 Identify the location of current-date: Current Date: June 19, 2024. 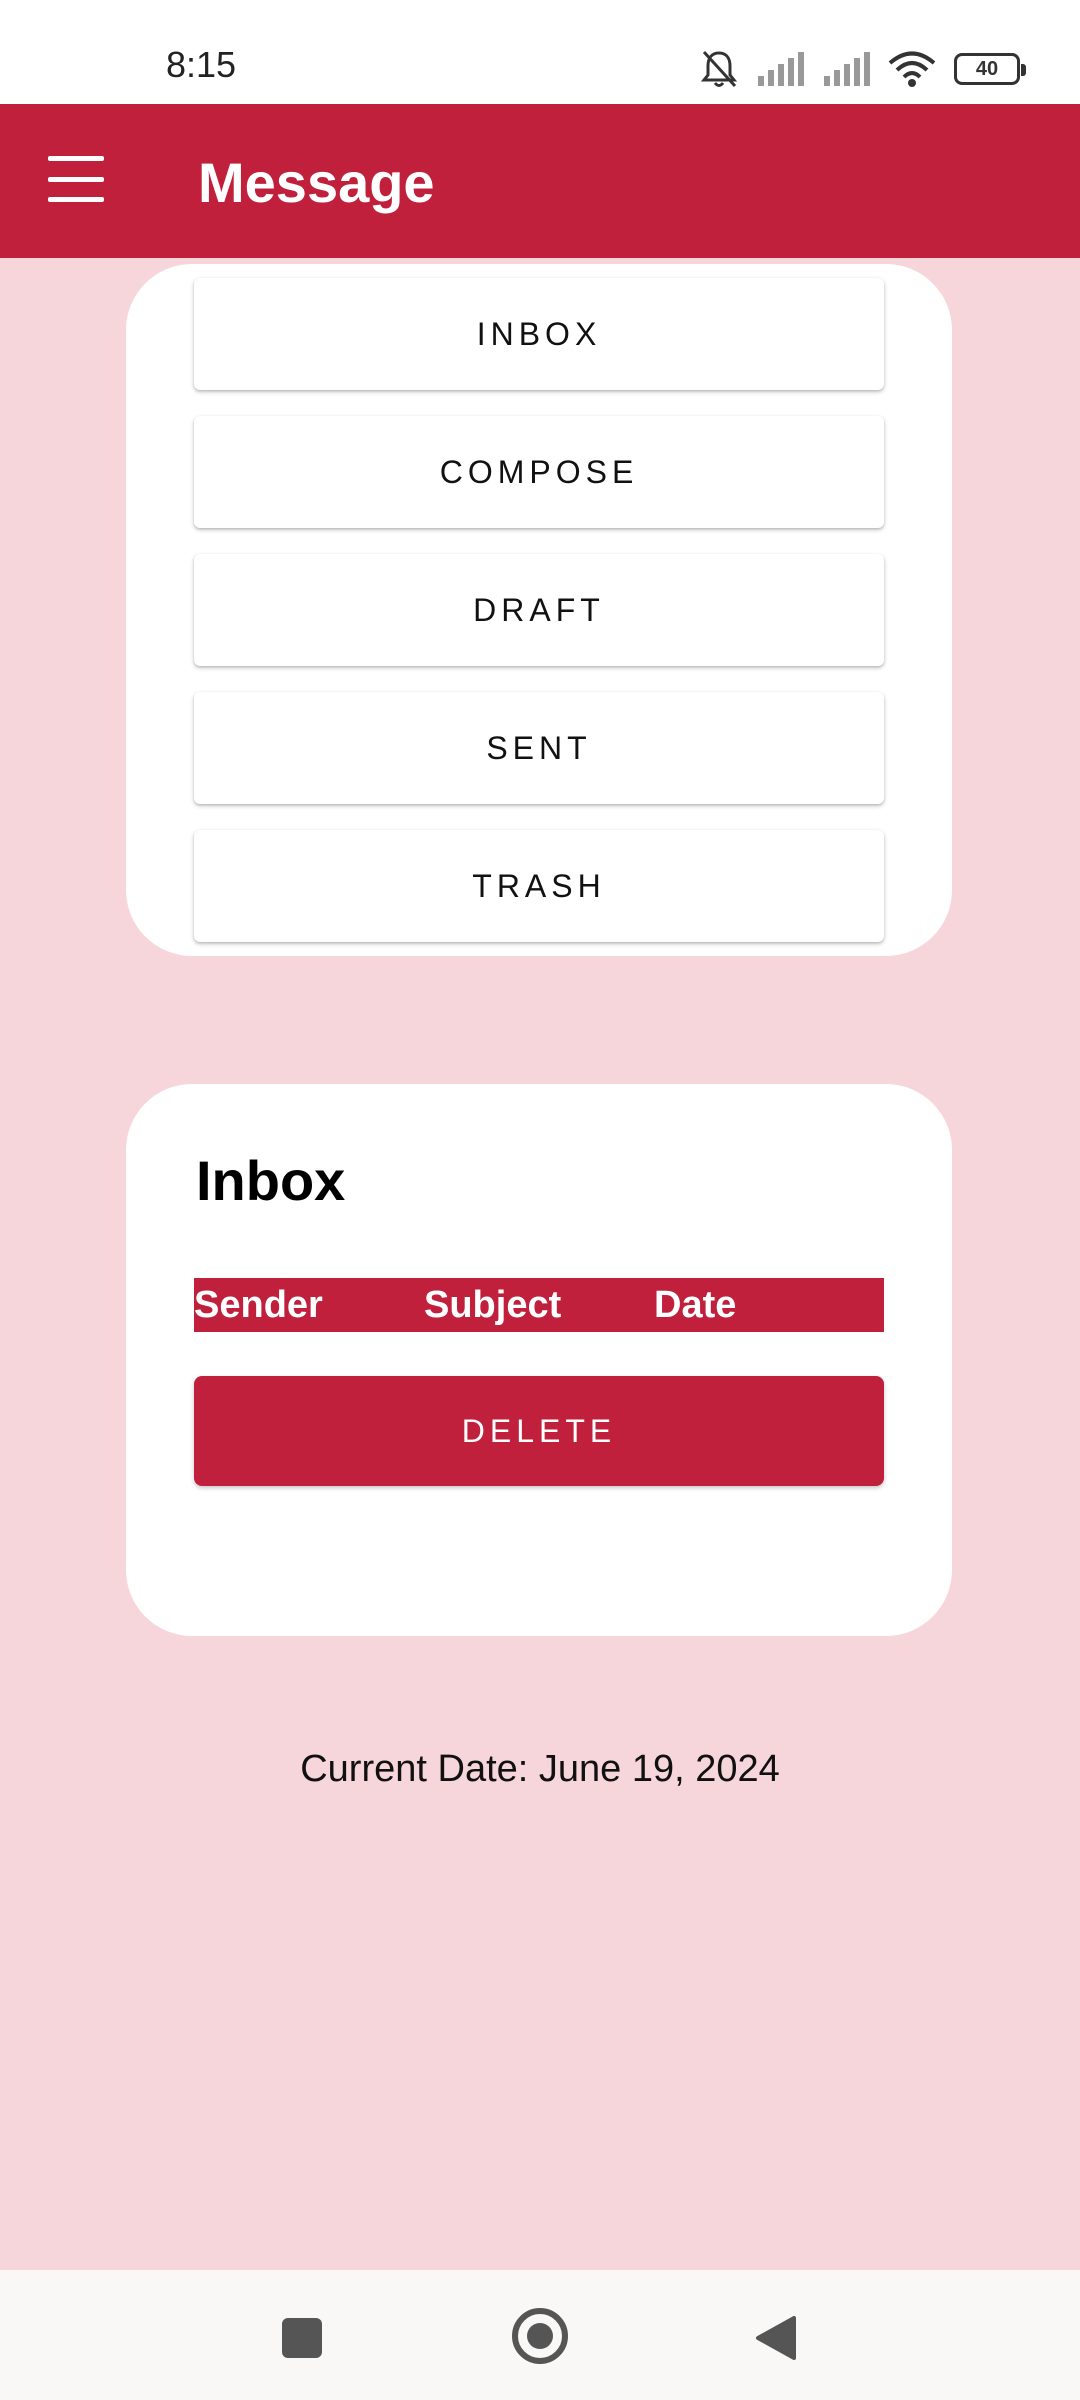
(540, 1769).